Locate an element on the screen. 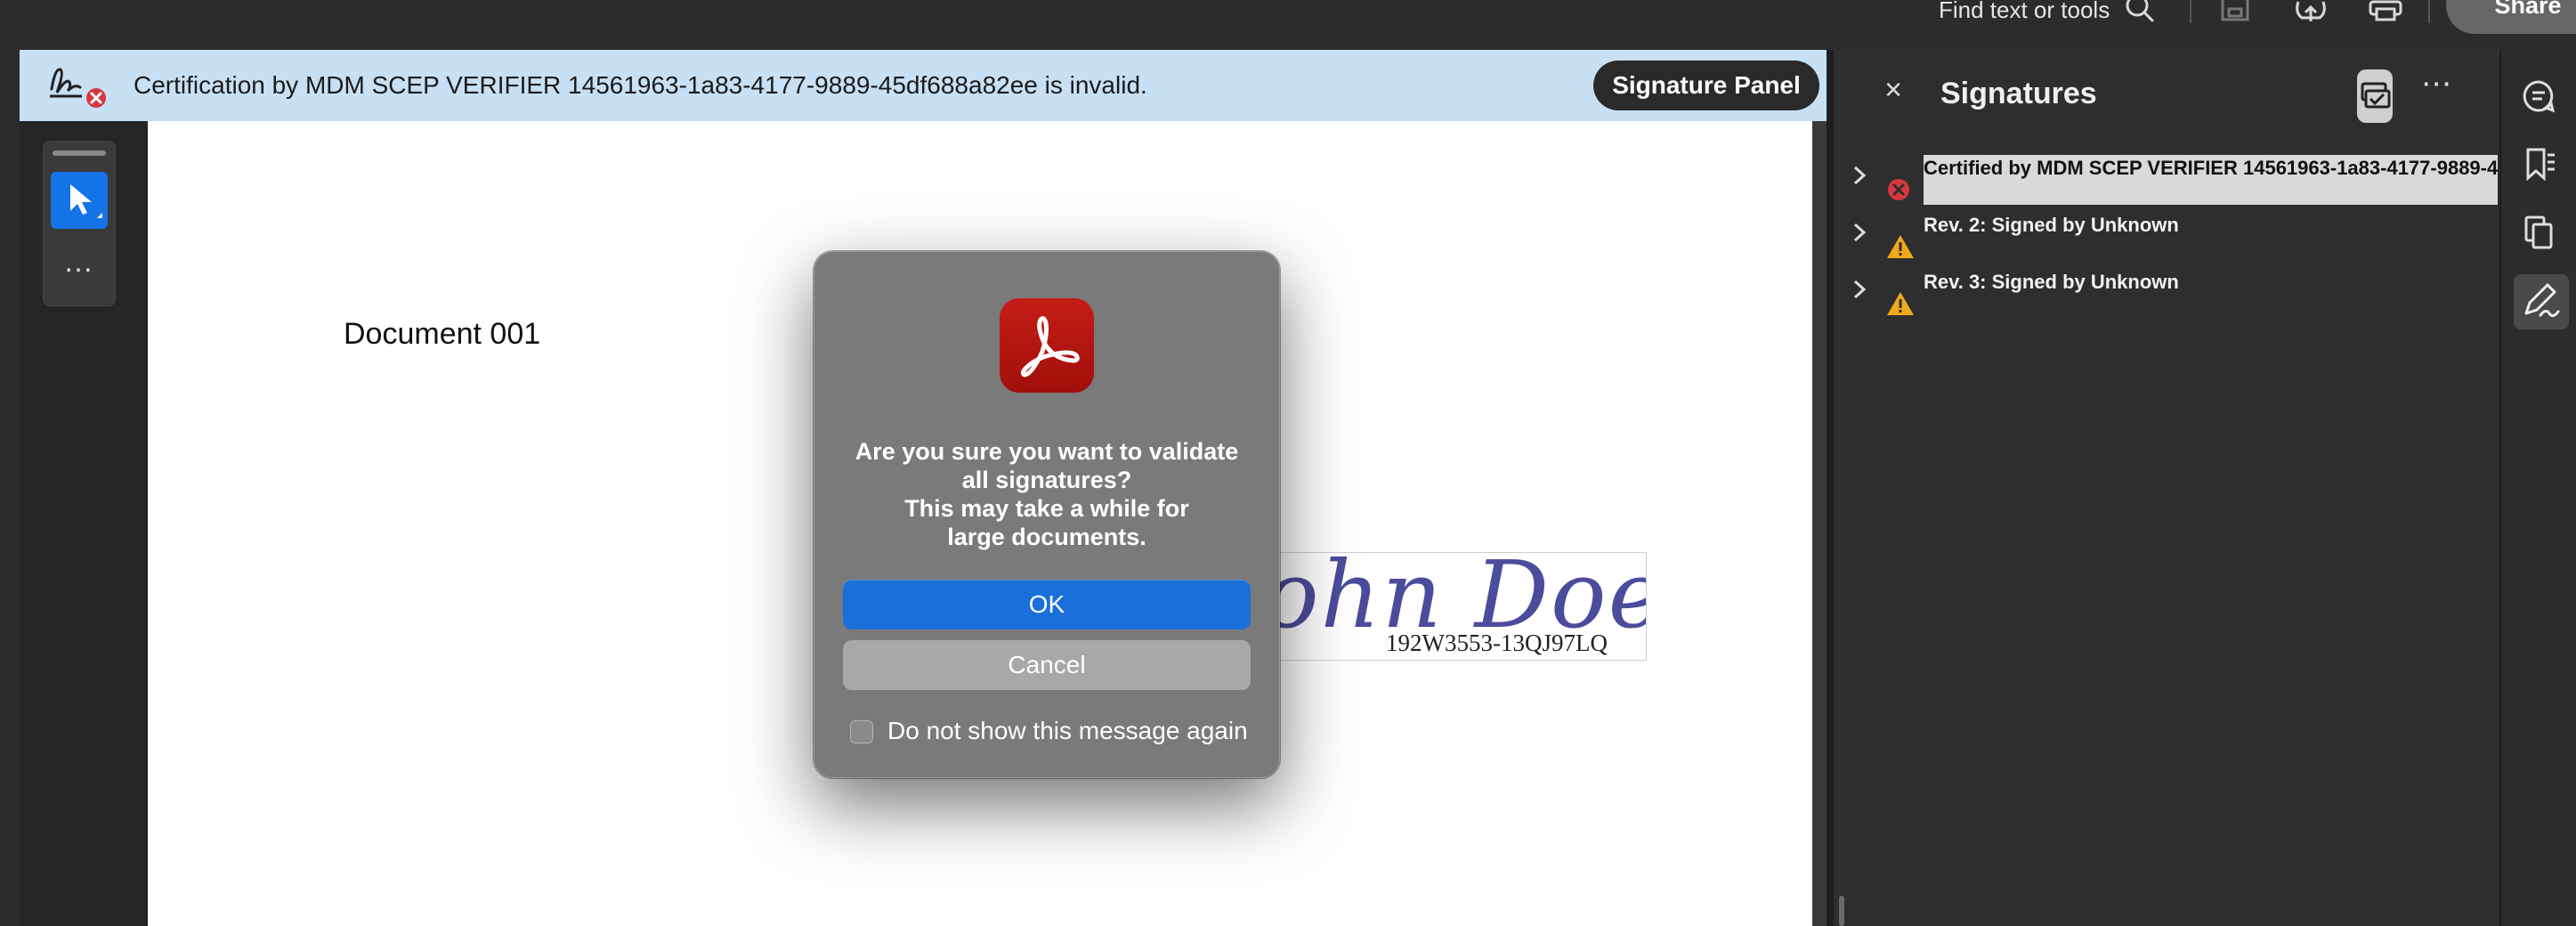 This screenshot has height=926, width=2576. signature-error-icon is located at coordinates (1898, 191).